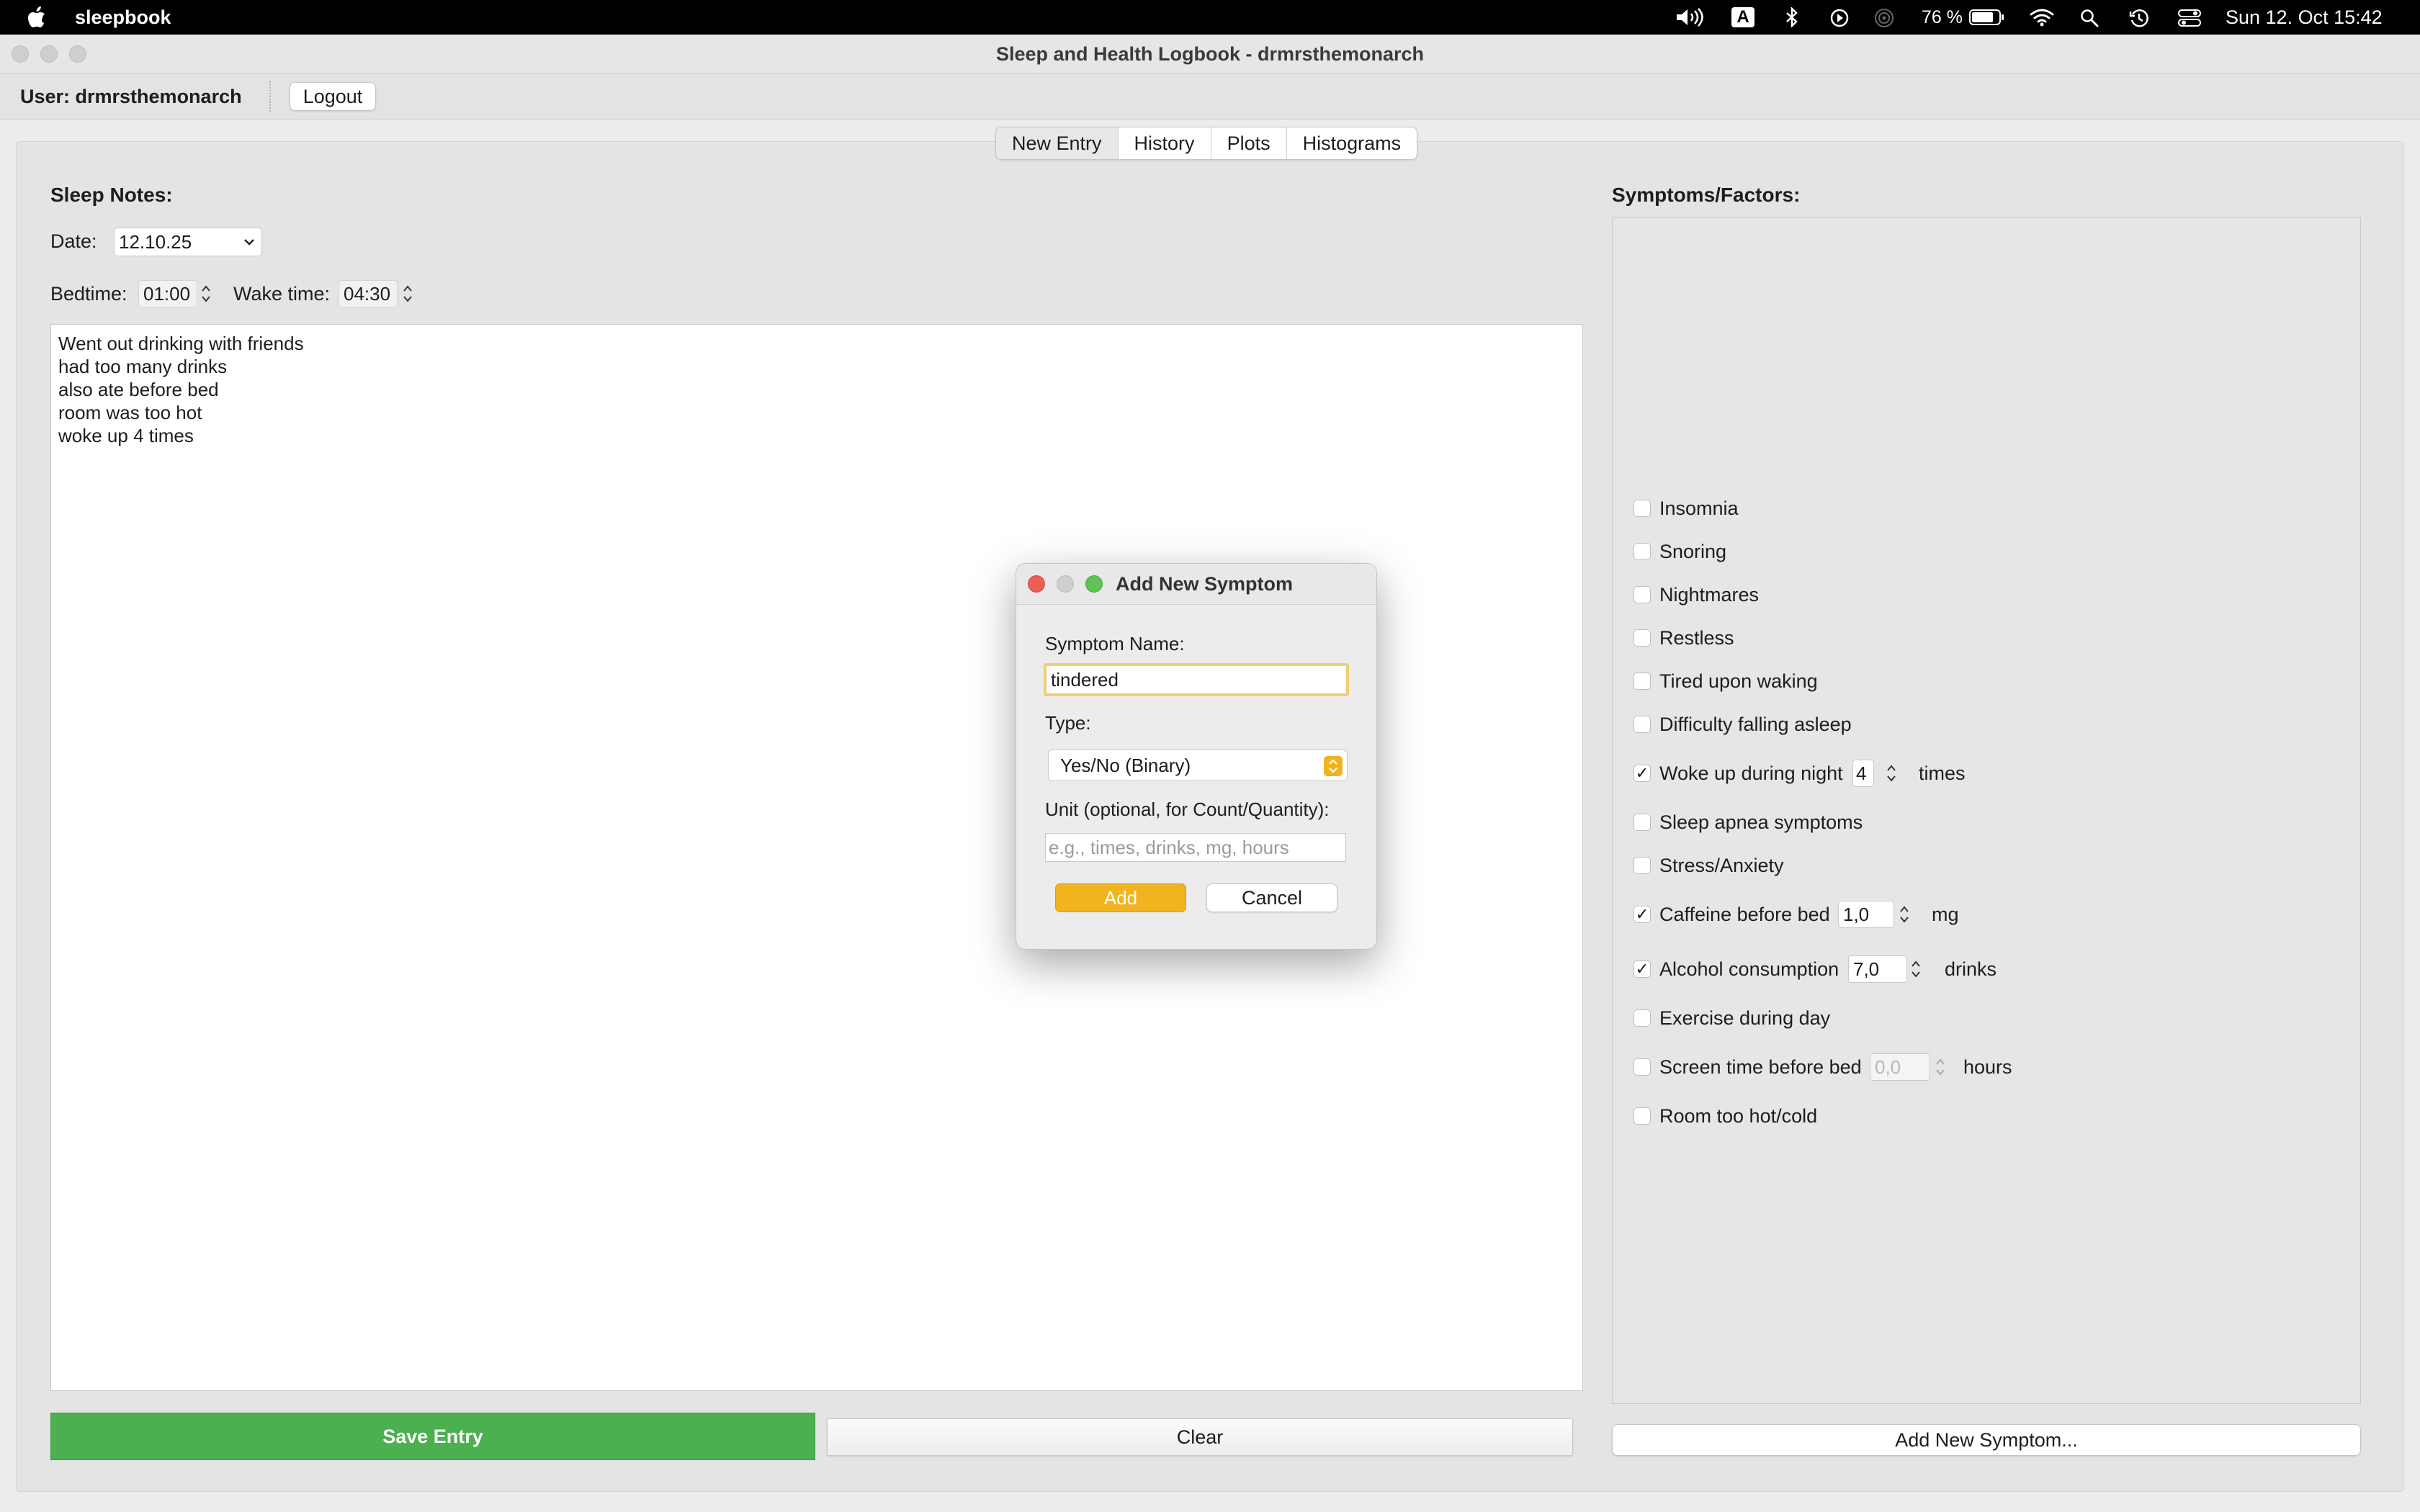 Image resolution: width=2420 pixels, height=1512 pixels. I want to click on symptom-label: Restless, so click(1696, 638).